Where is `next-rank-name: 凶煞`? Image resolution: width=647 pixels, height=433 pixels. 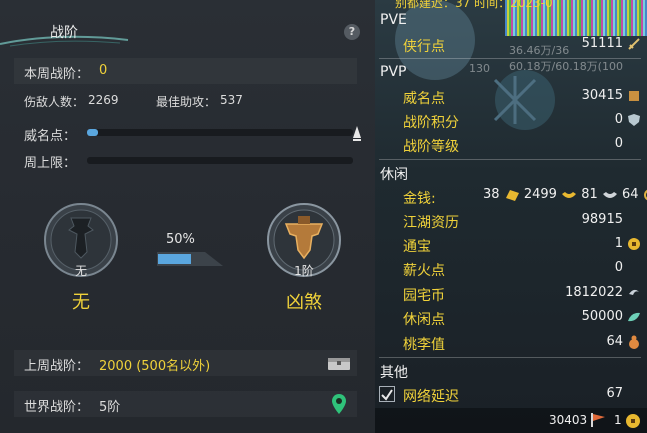
next-rank-name: 凶煞 is located at coordinates (304, 302).